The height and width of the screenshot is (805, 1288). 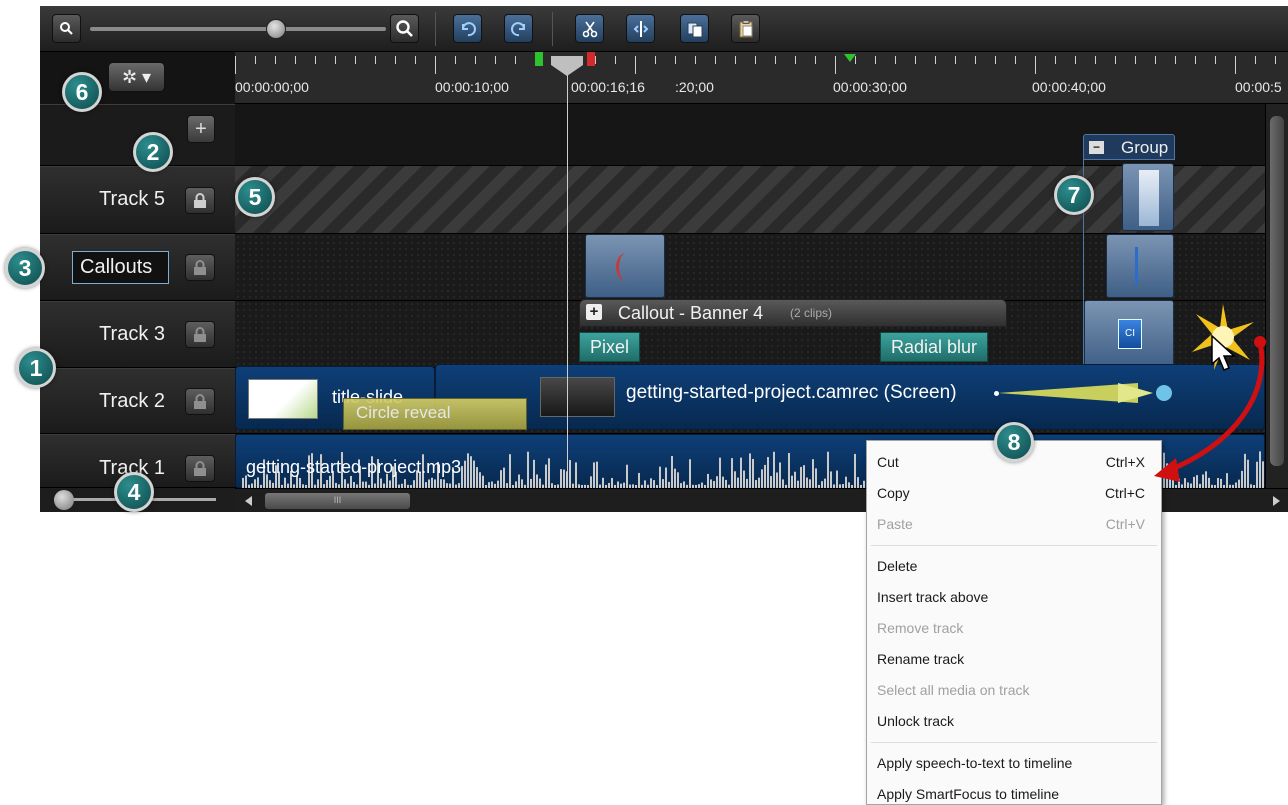 What do you see at coordinates (64, 500) in the screenshot?
I see `track-height-slider-thumb` at bounding box center [64, 500].